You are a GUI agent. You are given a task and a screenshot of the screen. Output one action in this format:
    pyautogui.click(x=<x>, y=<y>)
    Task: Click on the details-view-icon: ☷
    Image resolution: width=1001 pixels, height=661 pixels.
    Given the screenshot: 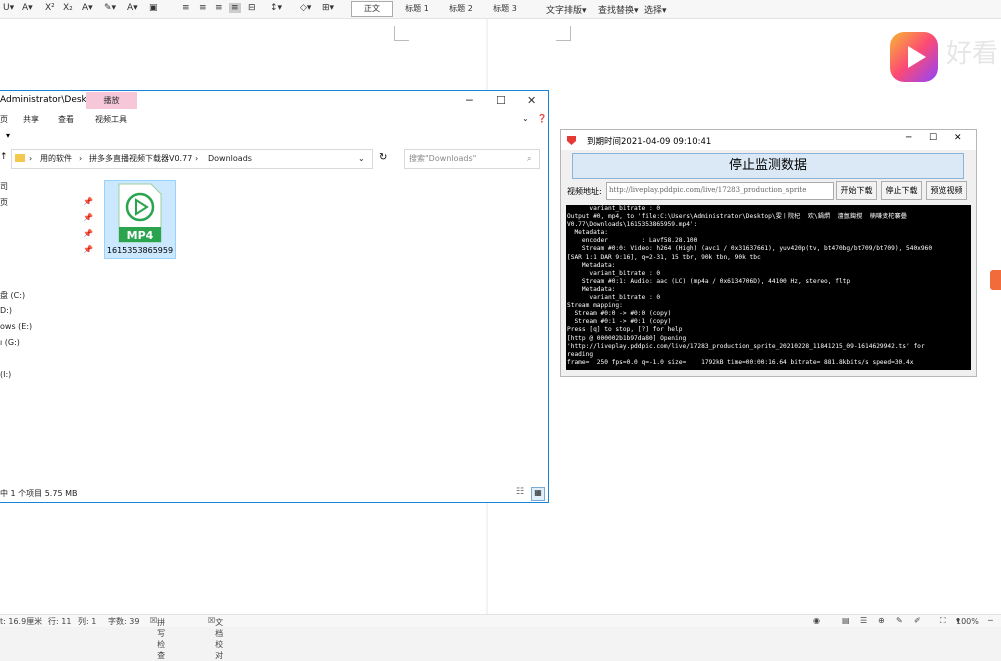 What is the action you would take?
    pyautogui.click(x=520, y=492)
    